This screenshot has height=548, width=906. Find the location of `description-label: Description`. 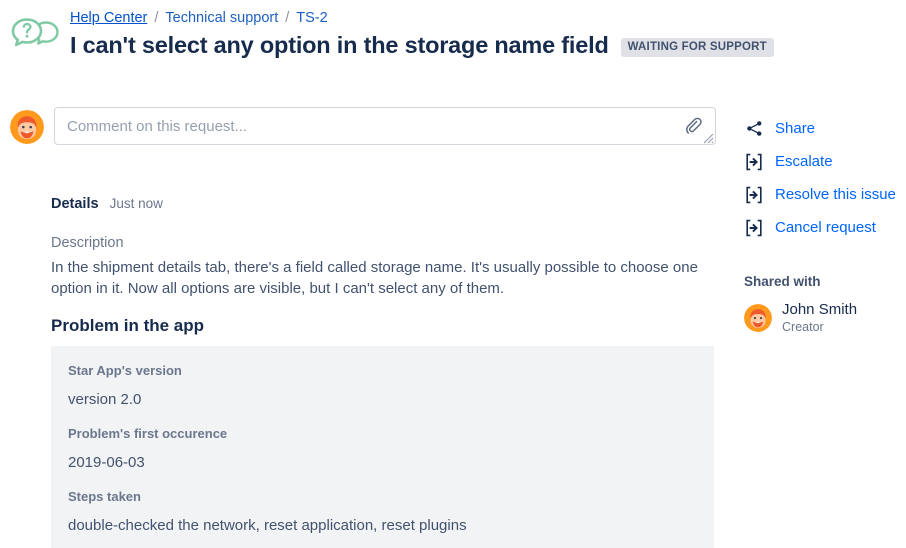

description-label: Description is located at coordinates (87, 243).